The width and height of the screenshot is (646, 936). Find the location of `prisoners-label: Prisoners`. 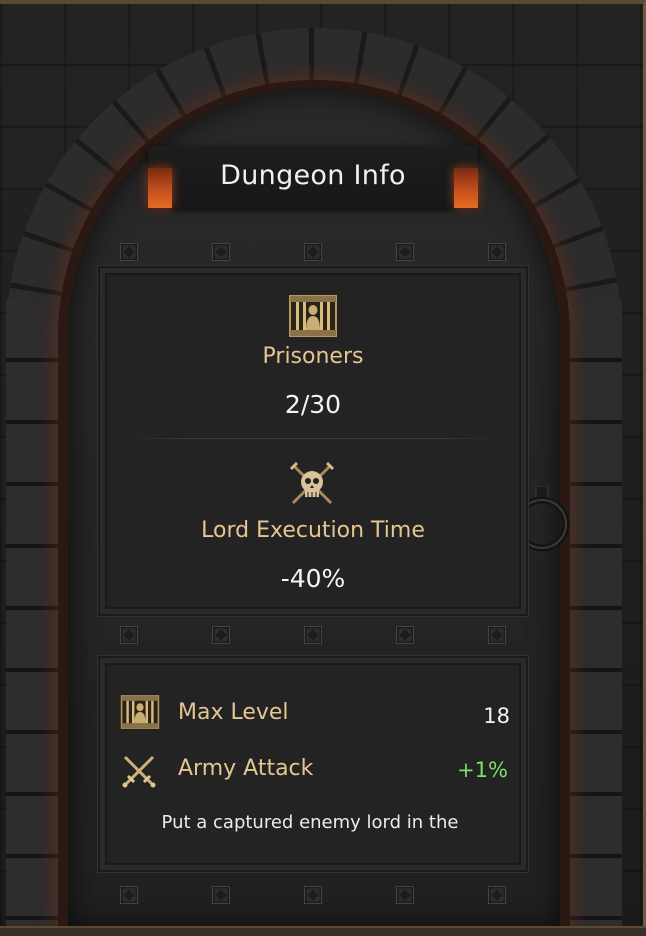

prisoners-label: Prisoners is located at coordinates (313, 356).